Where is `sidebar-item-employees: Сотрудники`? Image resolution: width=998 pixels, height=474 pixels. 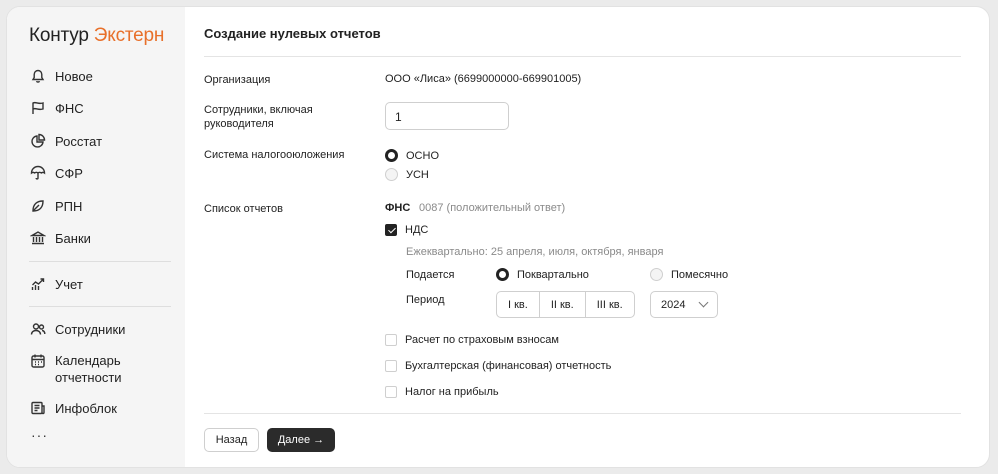 sidebar-item-employees: Сотрудники is located at coordinates (77, 329).